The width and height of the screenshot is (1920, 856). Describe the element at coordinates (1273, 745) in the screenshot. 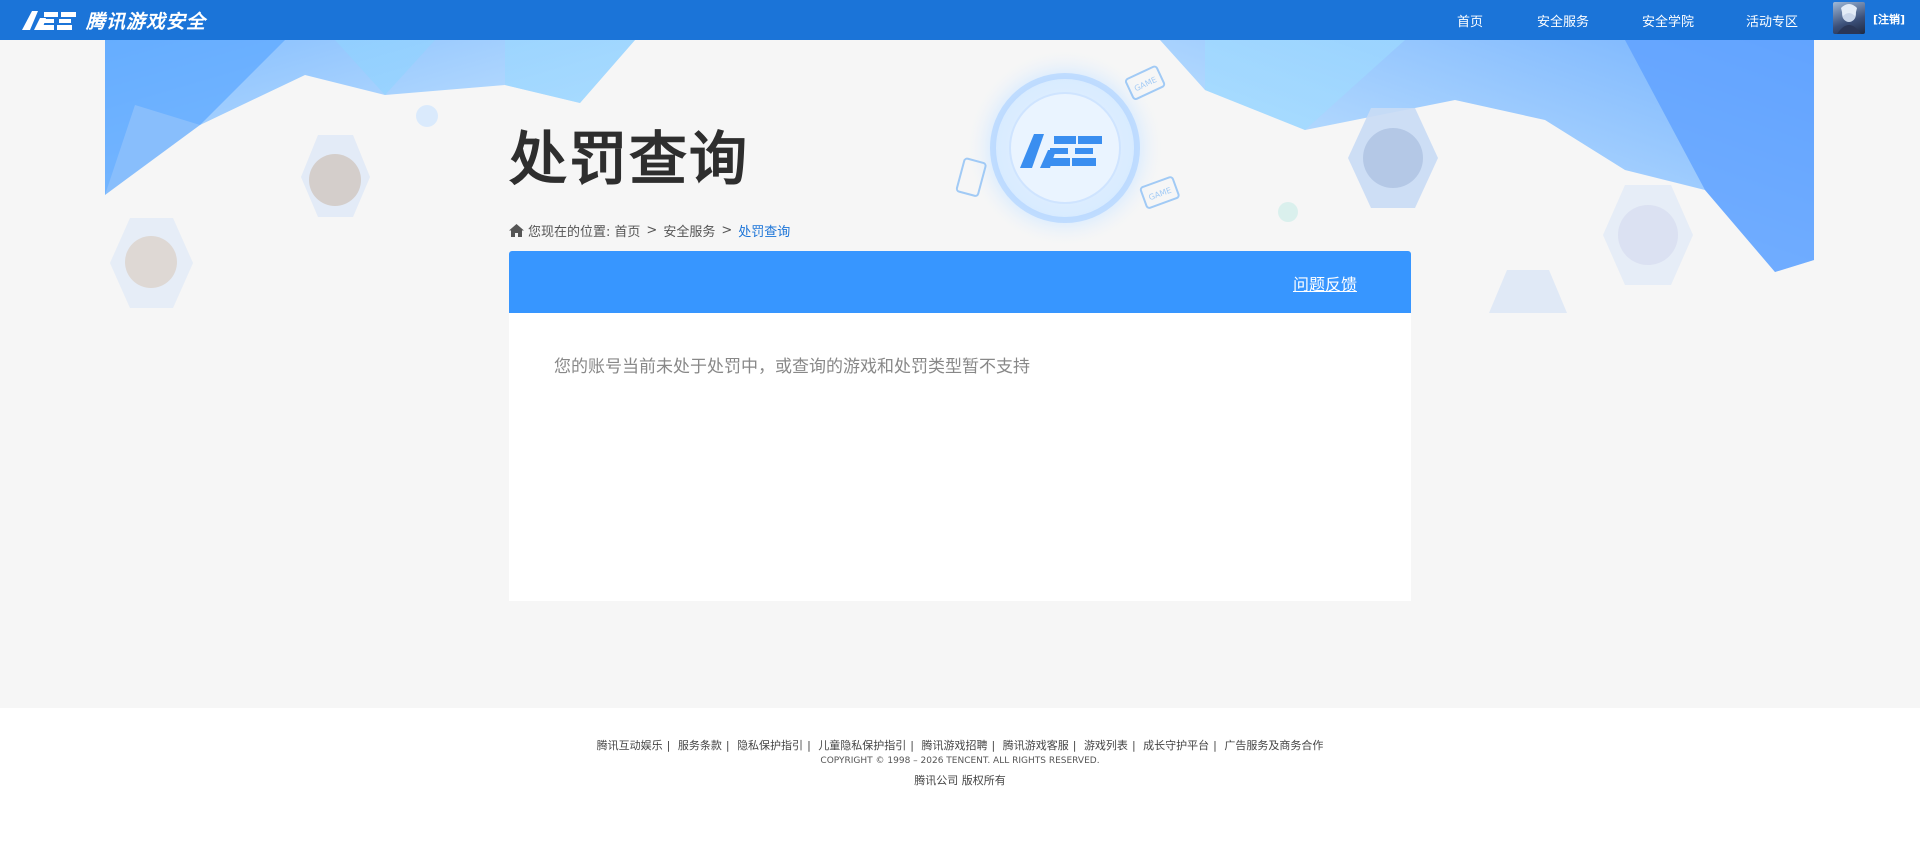

I see `footer-link: 广告服务及商务合作` at that location.